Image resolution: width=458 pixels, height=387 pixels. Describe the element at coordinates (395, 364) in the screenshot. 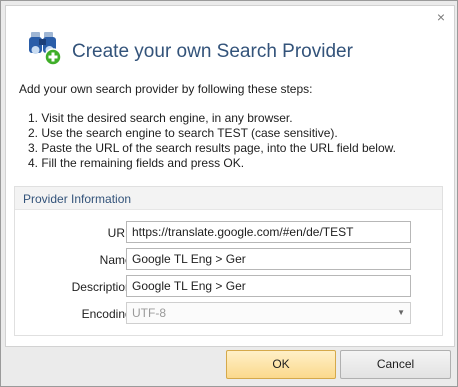

I see `cancel-button: Cancel` at that location.